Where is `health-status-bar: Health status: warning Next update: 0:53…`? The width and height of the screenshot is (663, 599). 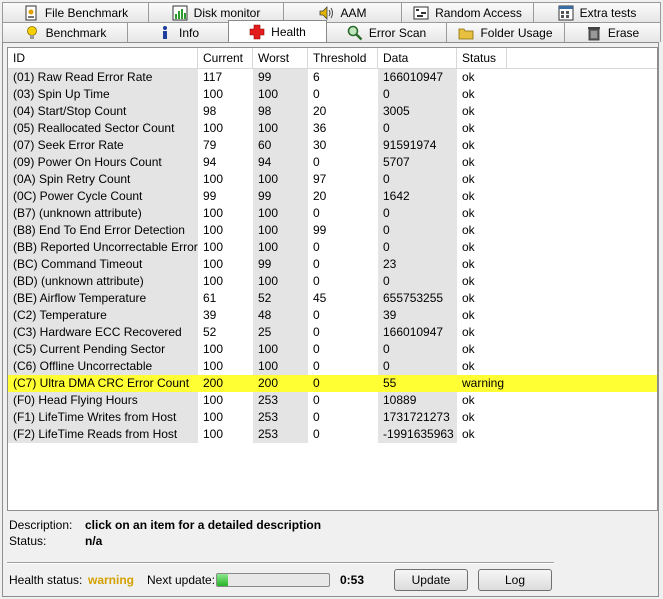 health-status-bar: Health status: warning Next update: 0:53… is located at coordinates (331, 580).